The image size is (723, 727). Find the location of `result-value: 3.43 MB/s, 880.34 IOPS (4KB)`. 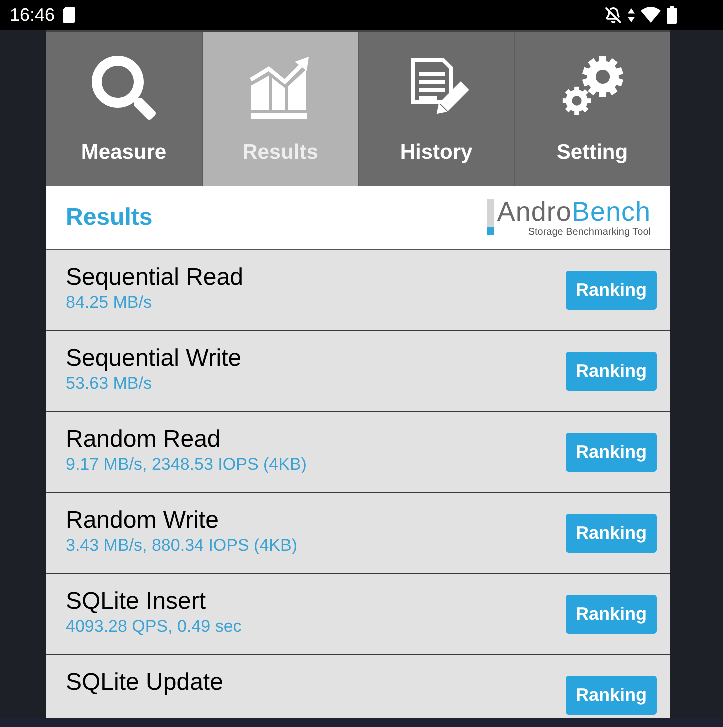

result-value: 3.43 MB/s, 880.34 IOPS (4KB) is located at coordinates (182, 546).